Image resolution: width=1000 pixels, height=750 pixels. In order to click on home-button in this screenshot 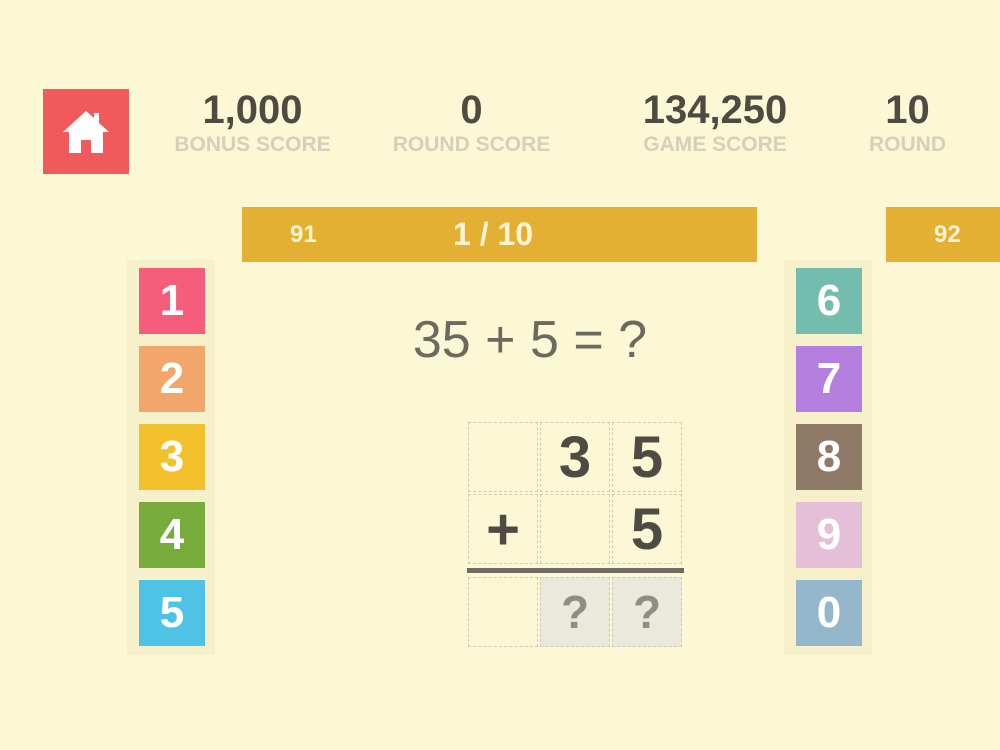, I will do `click(86, 131)`.